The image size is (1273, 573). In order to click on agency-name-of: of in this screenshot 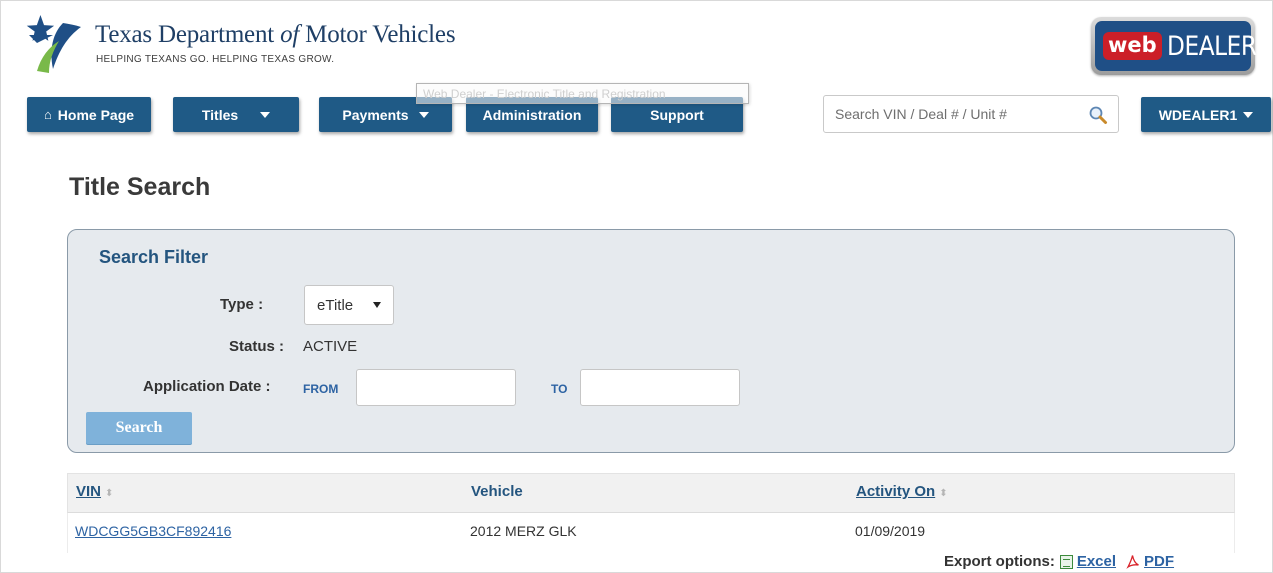, I will do `click(290, 34)`.